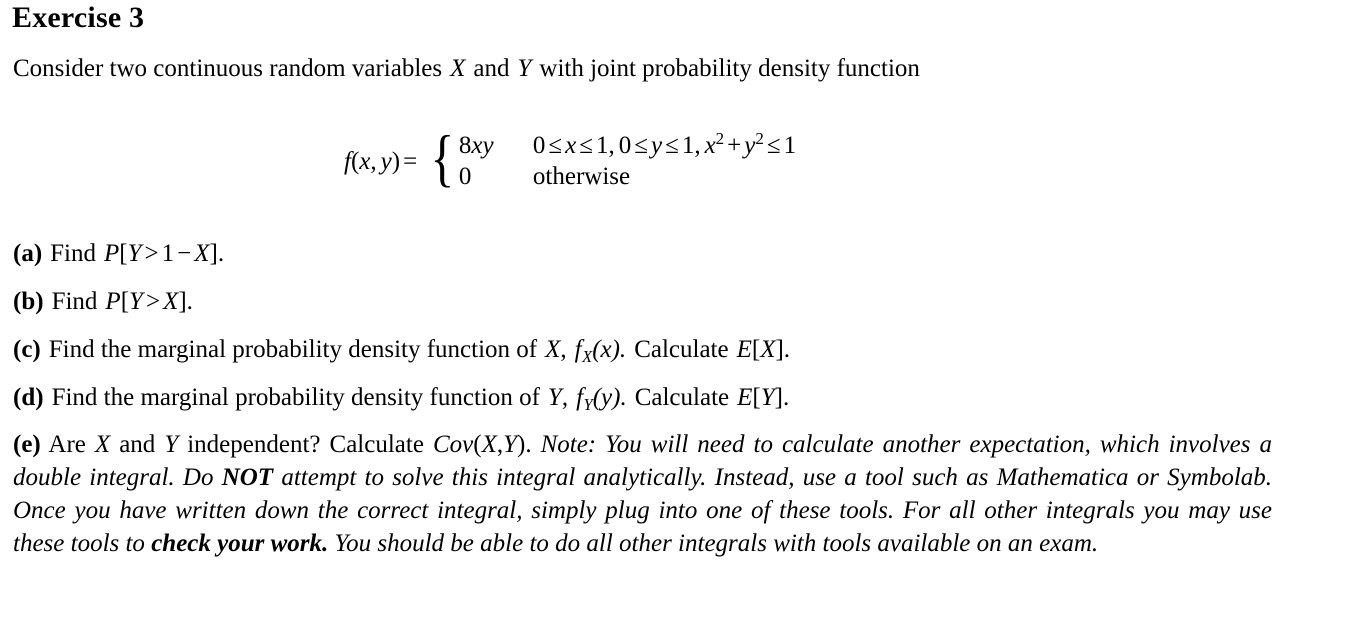 The height and width of the screenshot is (622, 1352). I want to click on item-b-prob-symbol: P, so click(113, 301).